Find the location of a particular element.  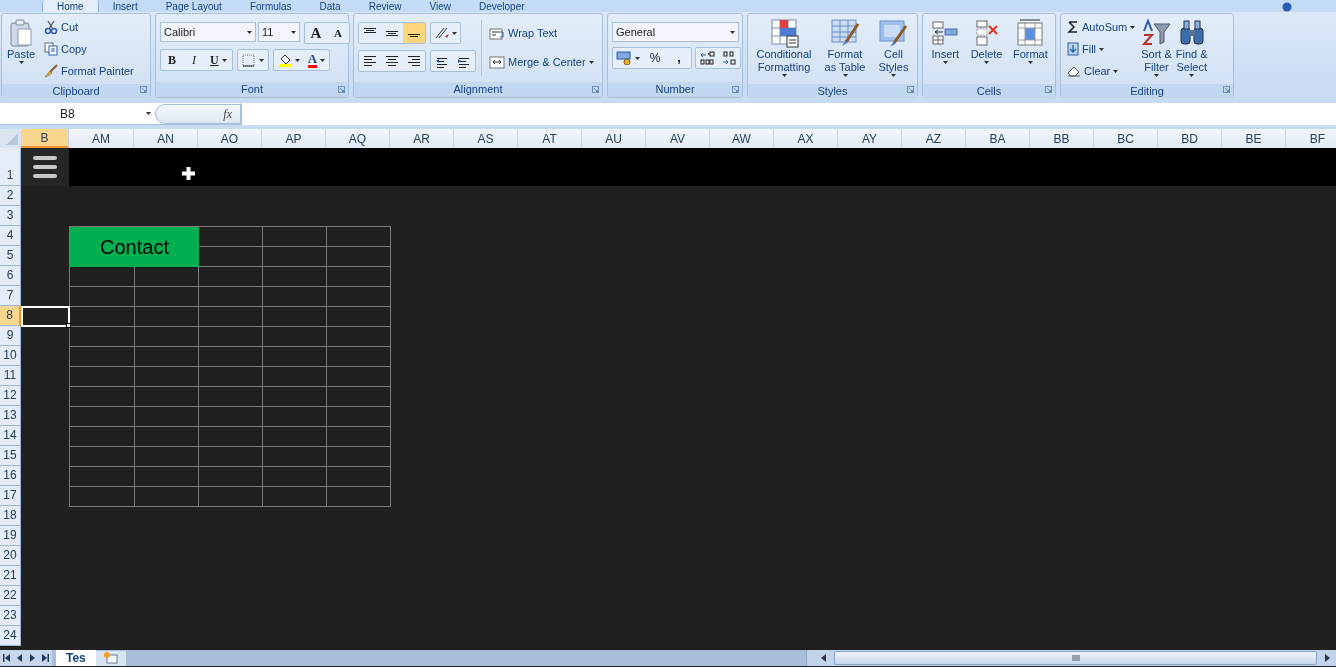

row-header: 19 is located at coordinates (10, 536).